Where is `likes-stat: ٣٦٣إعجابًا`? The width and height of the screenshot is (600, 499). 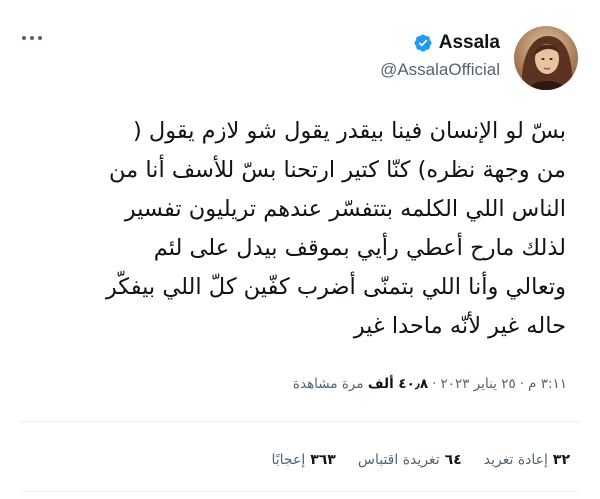 likes-stat: ٣٦٣إعجابًا is located at coordinates (304, 460).